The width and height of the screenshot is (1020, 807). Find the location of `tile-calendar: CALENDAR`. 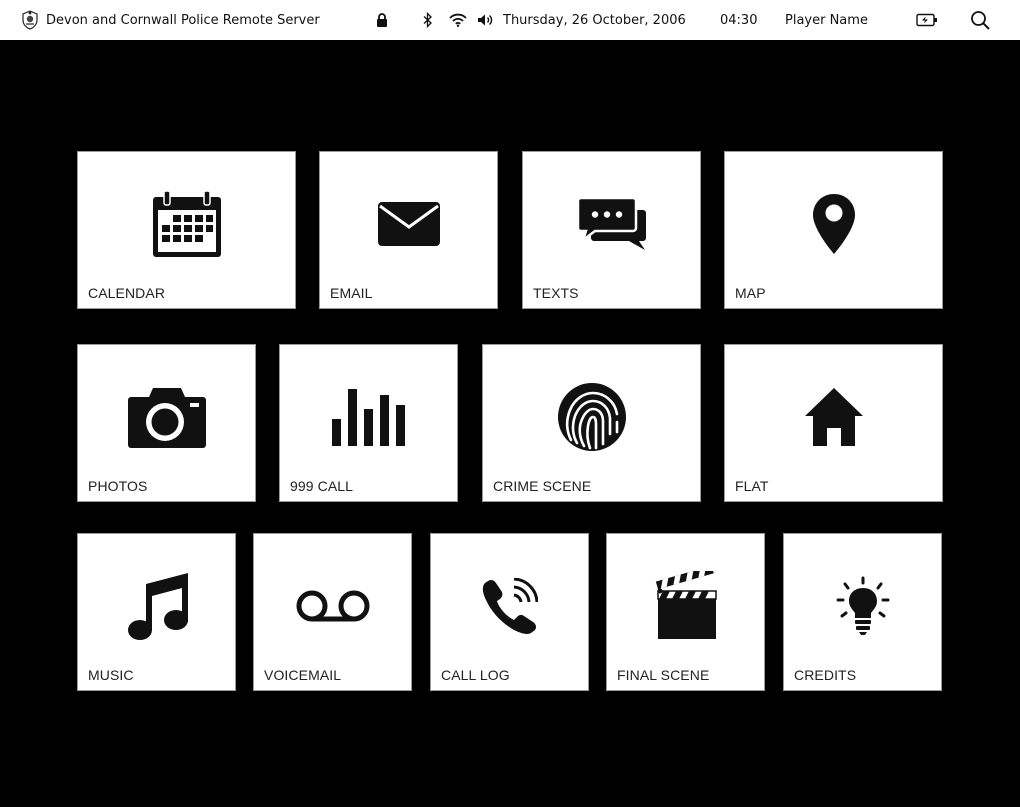

tile-calendar: CALENDAR is located at coordinates (186, 230).